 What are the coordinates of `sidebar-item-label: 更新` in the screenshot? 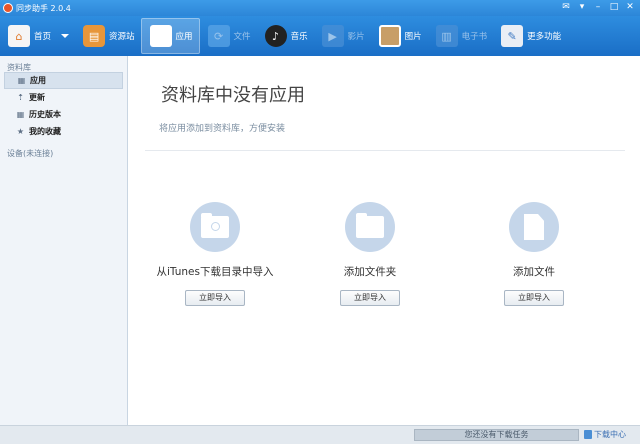 It's located at (37, 97).